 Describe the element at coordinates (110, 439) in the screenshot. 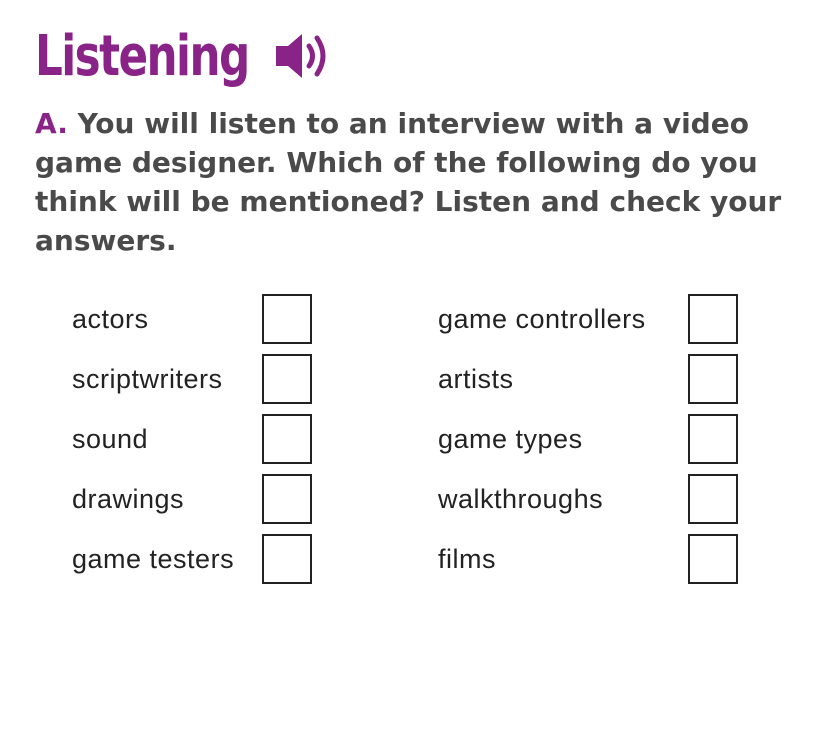

I see `checklist-item-label: sound` at that location.